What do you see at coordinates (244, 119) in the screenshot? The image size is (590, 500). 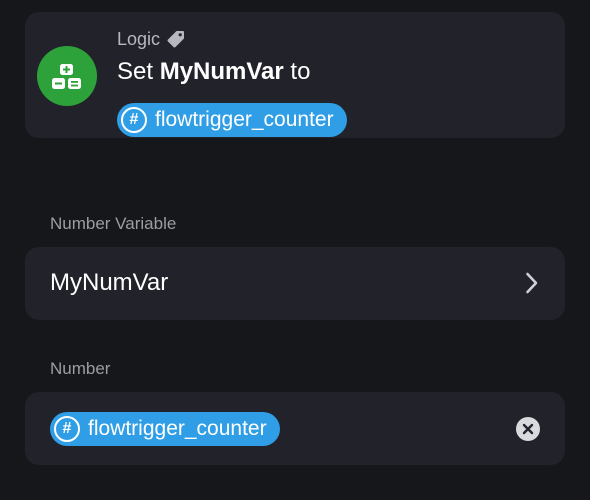 I see `header-token-label: flowtrigger_counter` at bounding box center [244, 119].